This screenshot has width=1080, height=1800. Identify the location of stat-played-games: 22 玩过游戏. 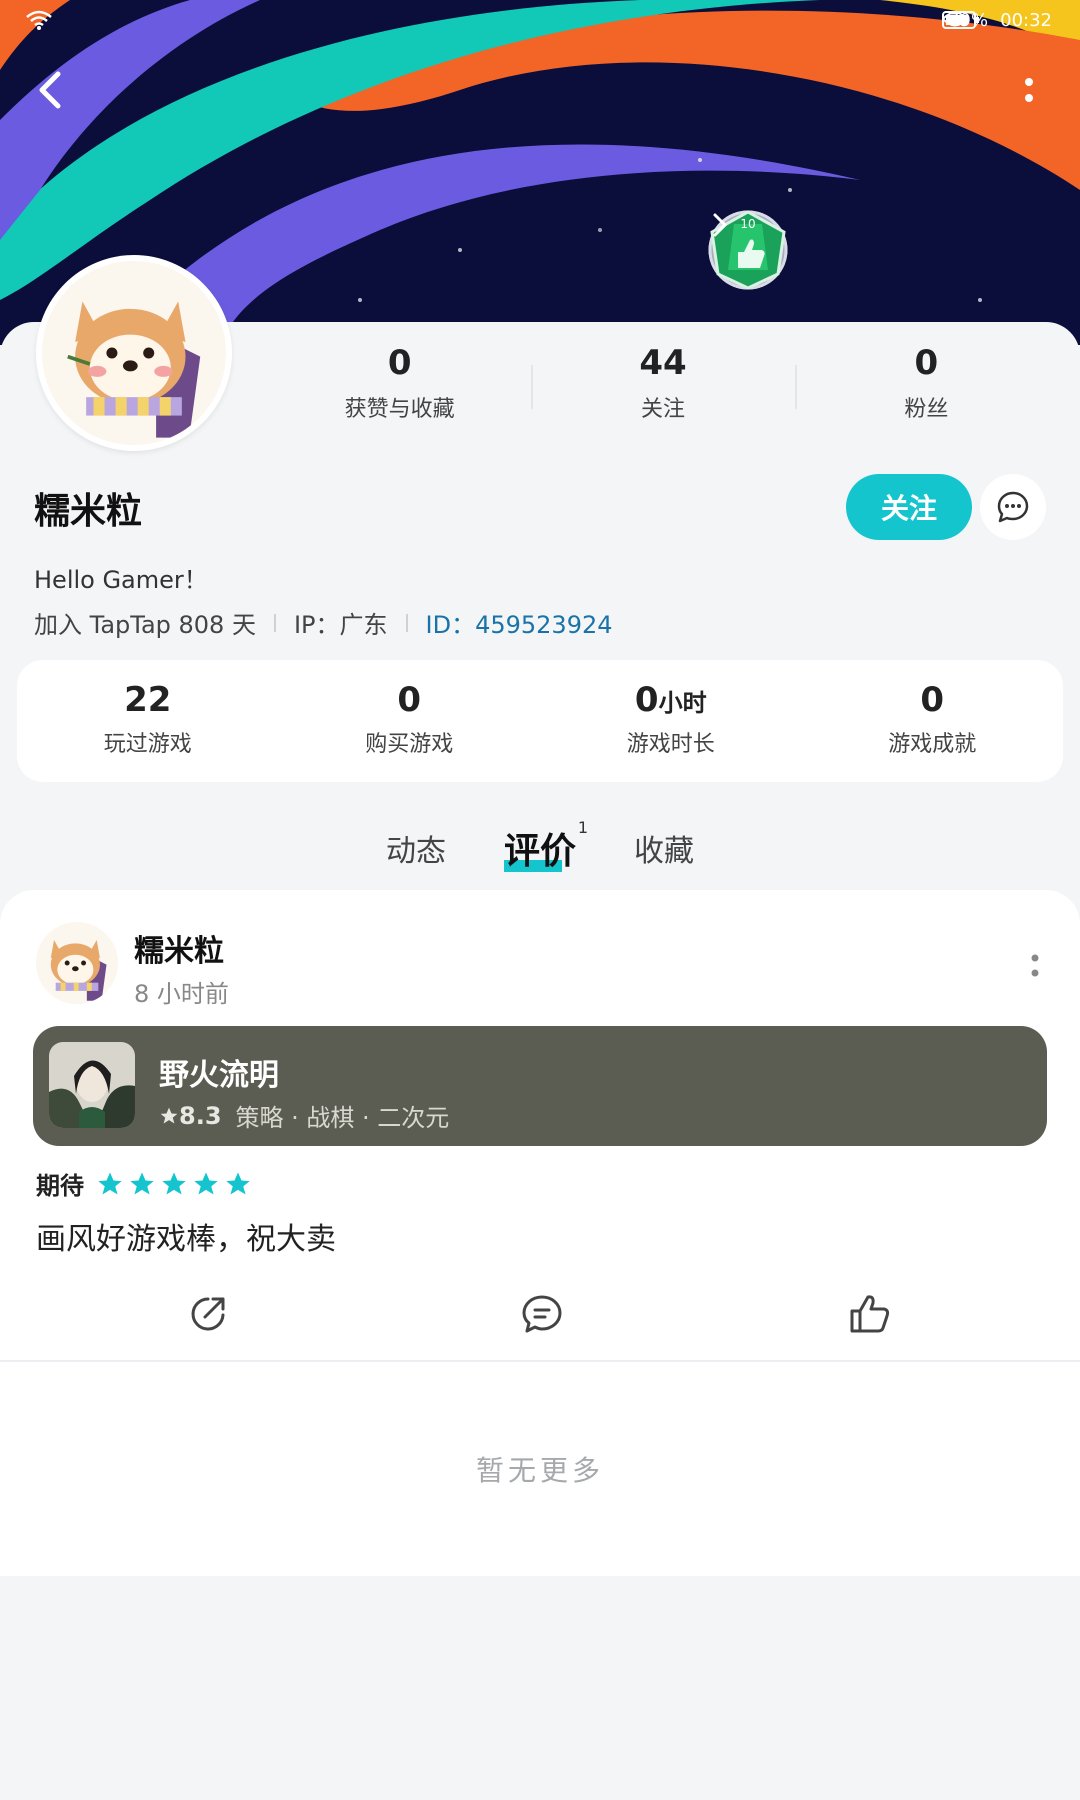
(148, 721).